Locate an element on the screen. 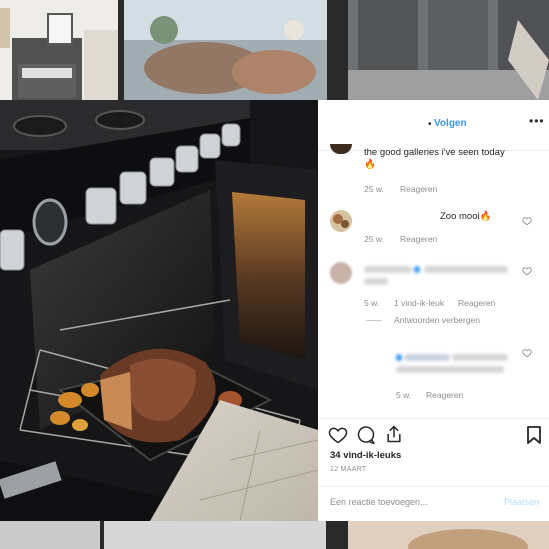 The height and width of the screenshot is (549, 549). follow-button: Volgen is located at coordinates (450, 123).